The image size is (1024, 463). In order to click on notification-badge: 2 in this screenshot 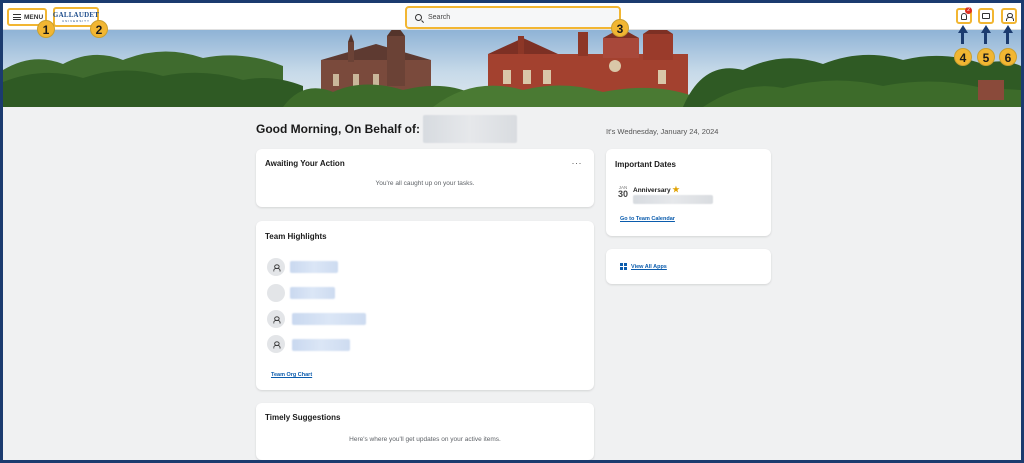, I will do `click(968, 10)`.